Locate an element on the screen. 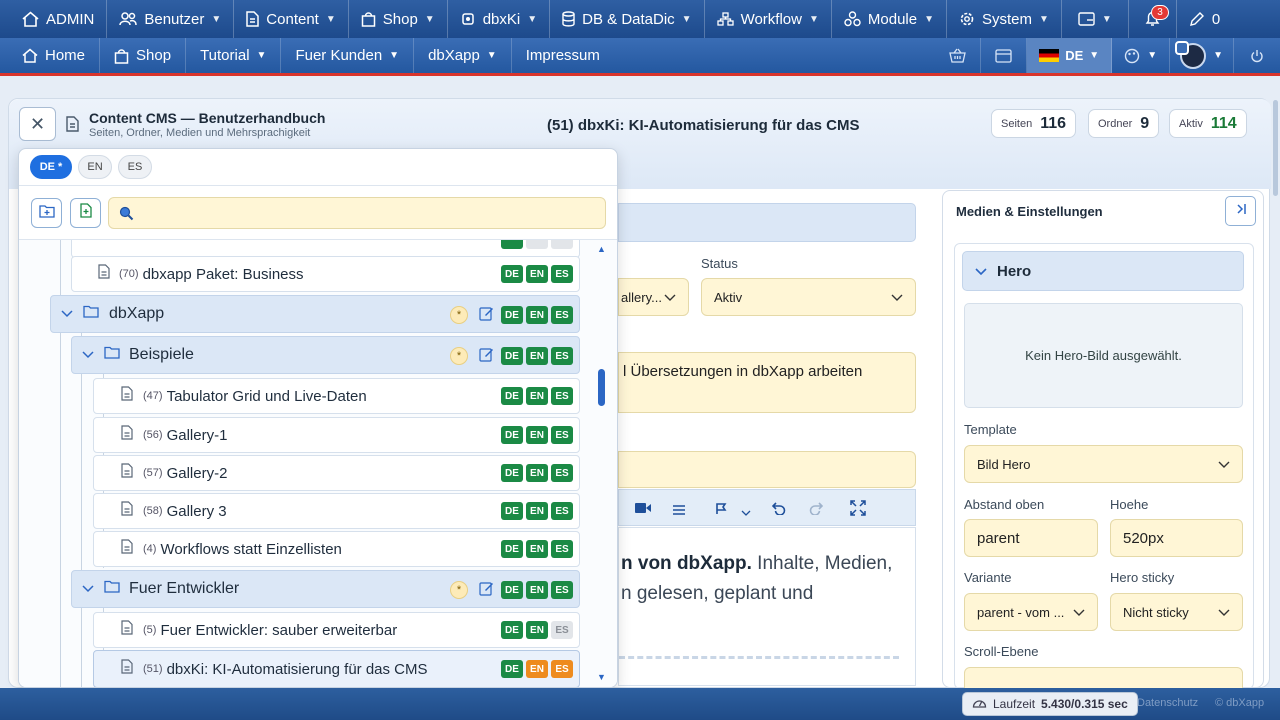 The image size is (1280, 720). title-input is located at coordinates (767, 469).